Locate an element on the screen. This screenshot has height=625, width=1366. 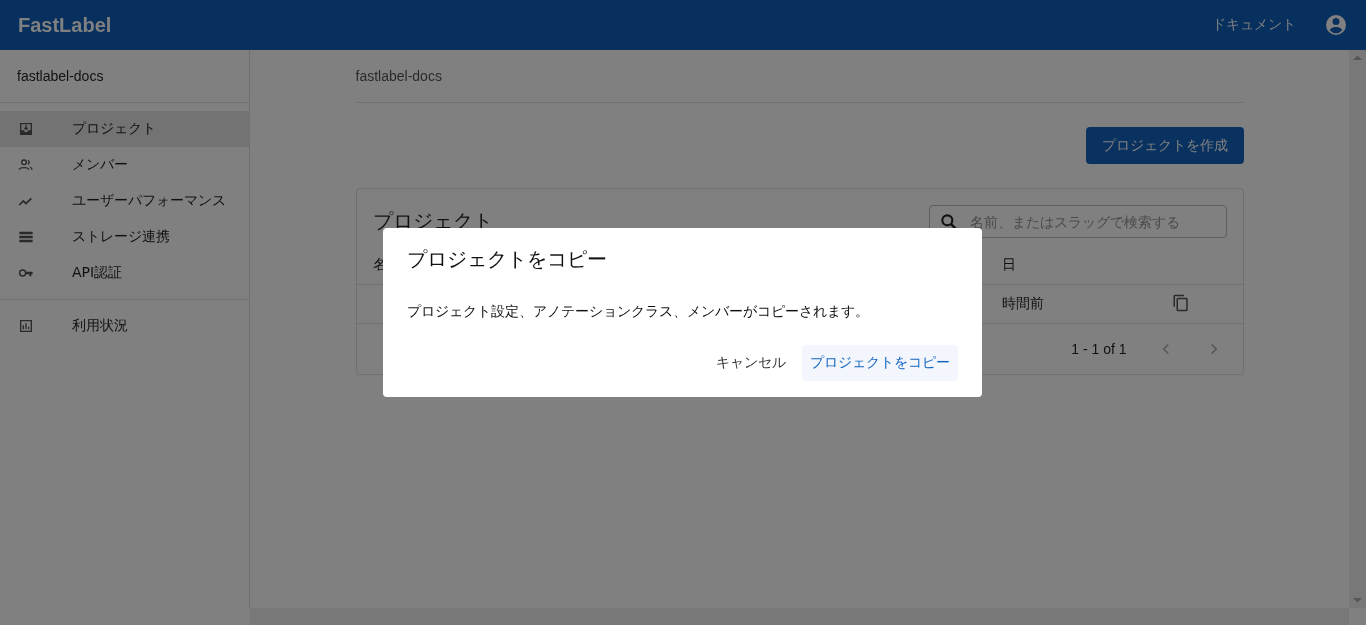
breadcrumb: fastlabel-docs is located at coordinates (398, 76).